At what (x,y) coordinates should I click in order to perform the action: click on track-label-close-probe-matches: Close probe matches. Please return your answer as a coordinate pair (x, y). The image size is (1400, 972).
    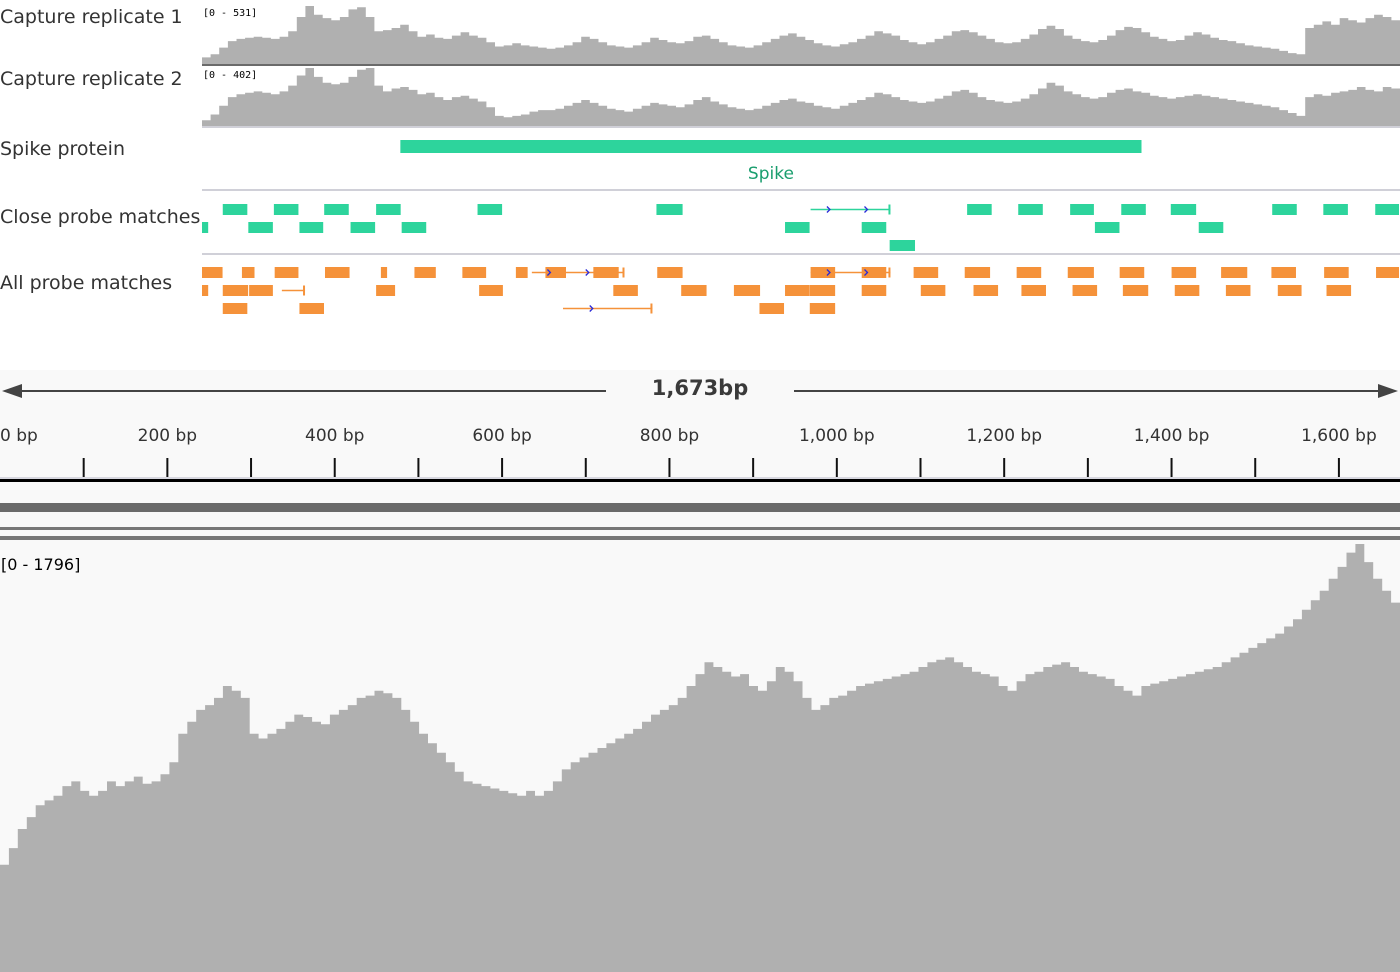
    Looking at the image, I should click on (100, 217).